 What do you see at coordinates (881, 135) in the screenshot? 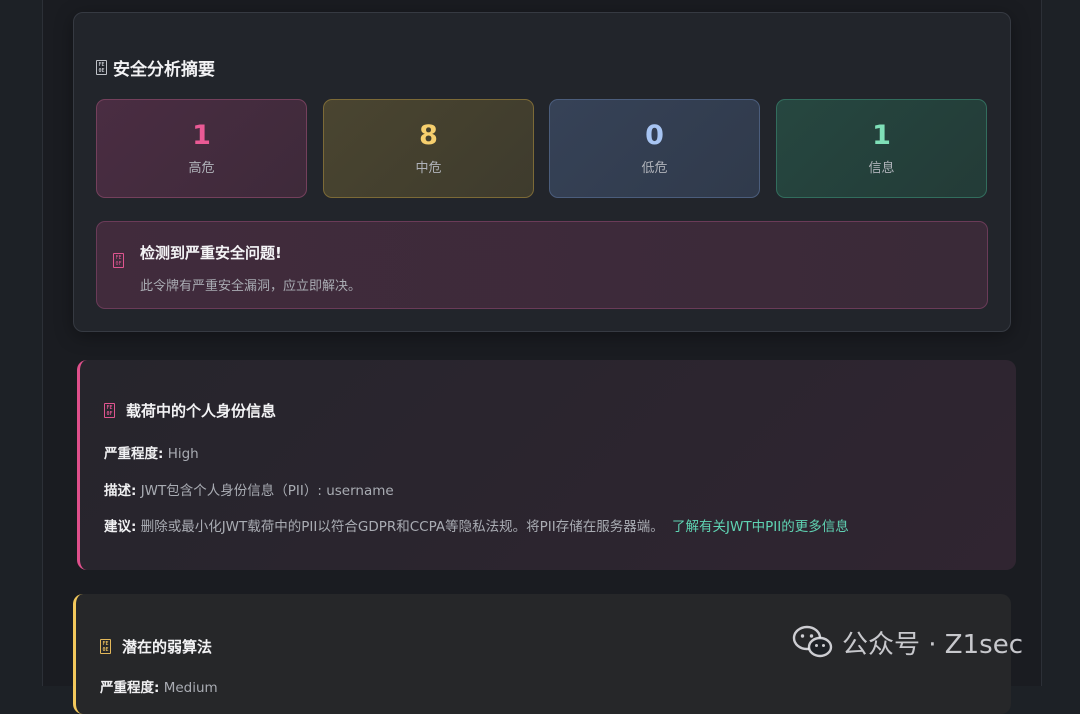
I see `stat-info-value: 1` at bounding box center [881, 135].